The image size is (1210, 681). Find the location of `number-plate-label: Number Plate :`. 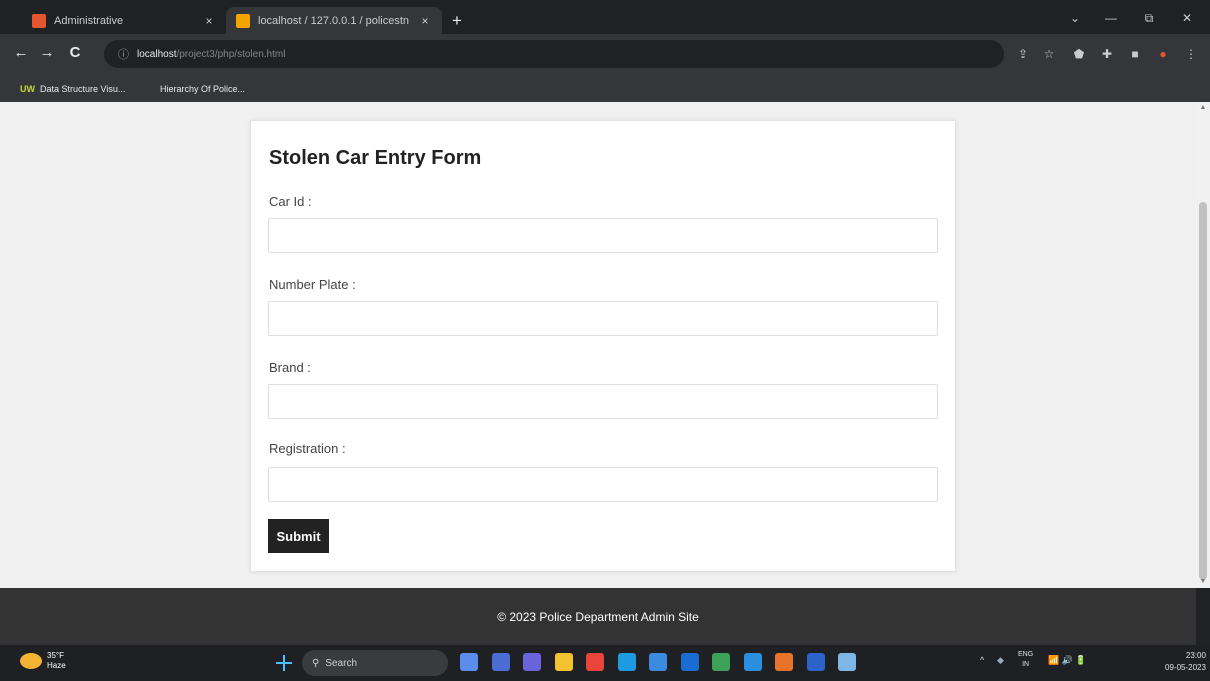

number-plate-label: Number Plate : is located at coordinates (312, 284).